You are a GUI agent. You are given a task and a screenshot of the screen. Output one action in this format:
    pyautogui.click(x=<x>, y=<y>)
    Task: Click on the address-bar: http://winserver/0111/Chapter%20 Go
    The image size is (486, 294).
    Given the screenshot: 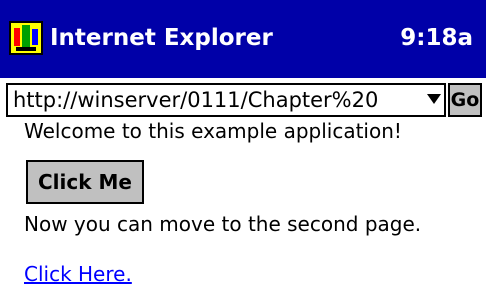 What is the action you would take?
    pyautogui.click(x=243, y=100)
    